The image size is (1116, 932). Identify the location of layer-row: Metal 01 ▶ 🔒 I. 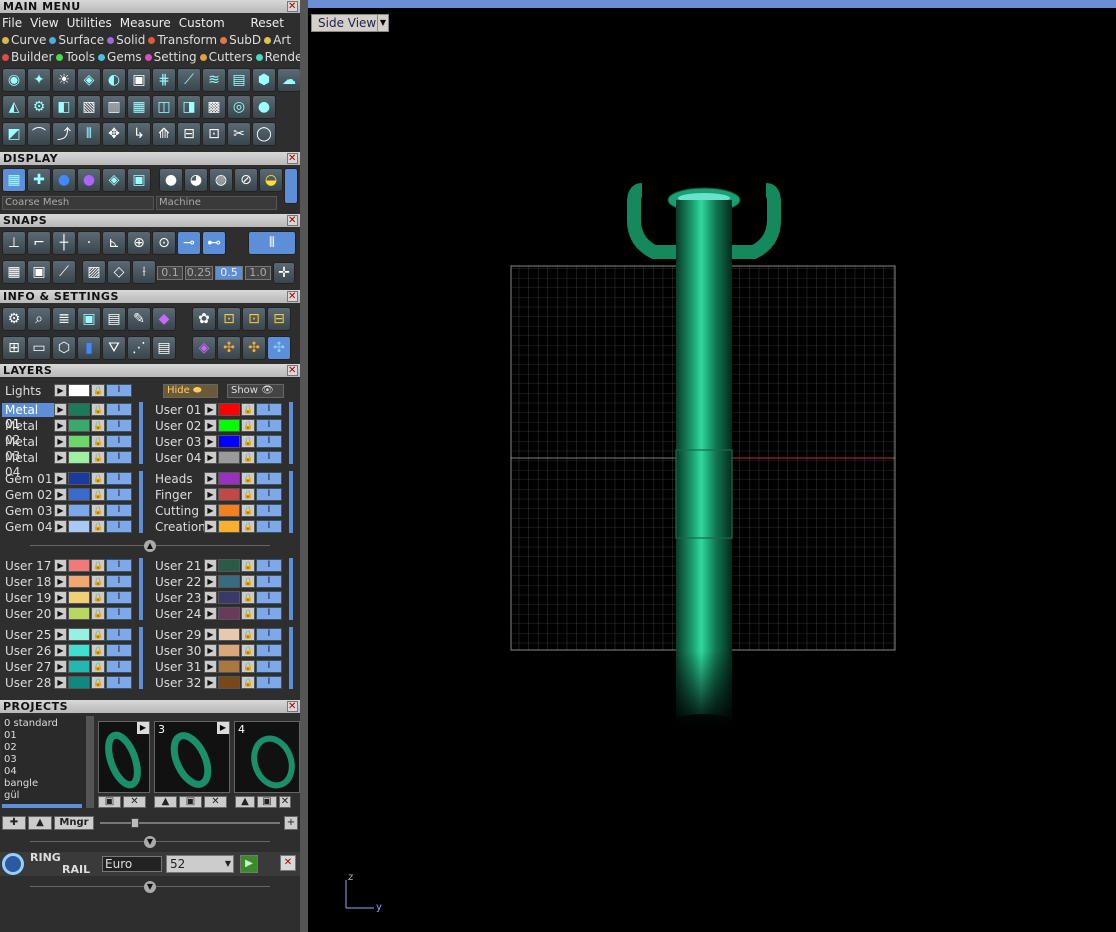
(67, 416).